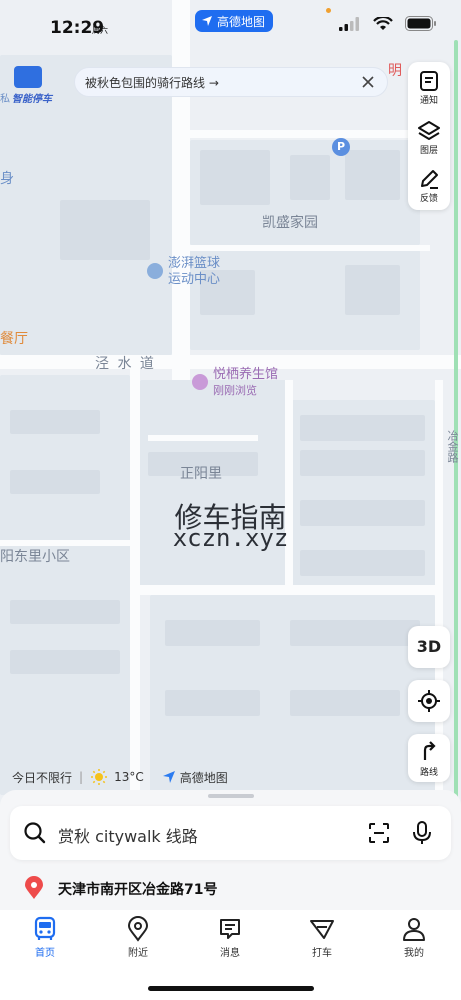 This screenshot has width=461, height=1000. I want to click on route-button: 路线, so click(429, 758).